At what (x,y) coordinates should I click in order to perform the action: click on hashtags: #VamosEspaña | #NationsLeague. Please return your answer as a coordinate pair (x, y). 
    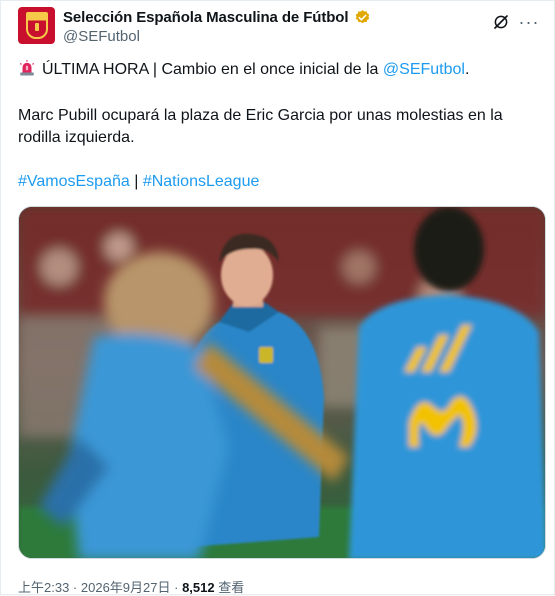
    Looking at the image, I should click on (138, 182).